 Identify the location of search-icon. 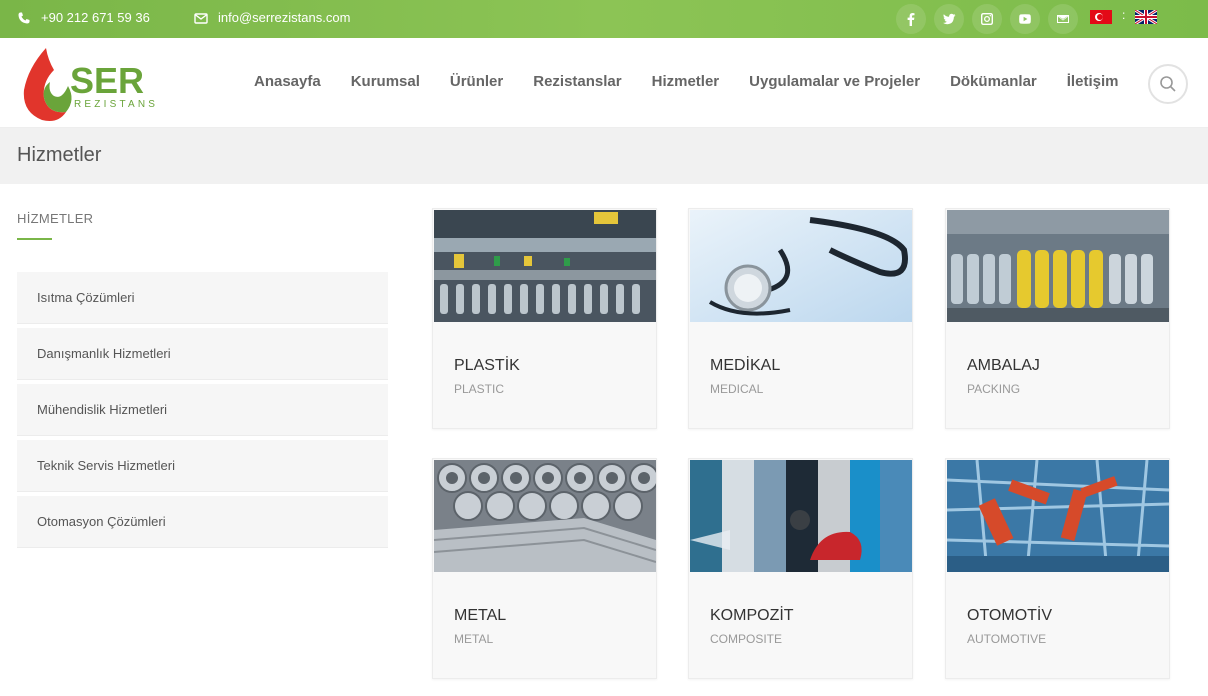
(1168, 84).